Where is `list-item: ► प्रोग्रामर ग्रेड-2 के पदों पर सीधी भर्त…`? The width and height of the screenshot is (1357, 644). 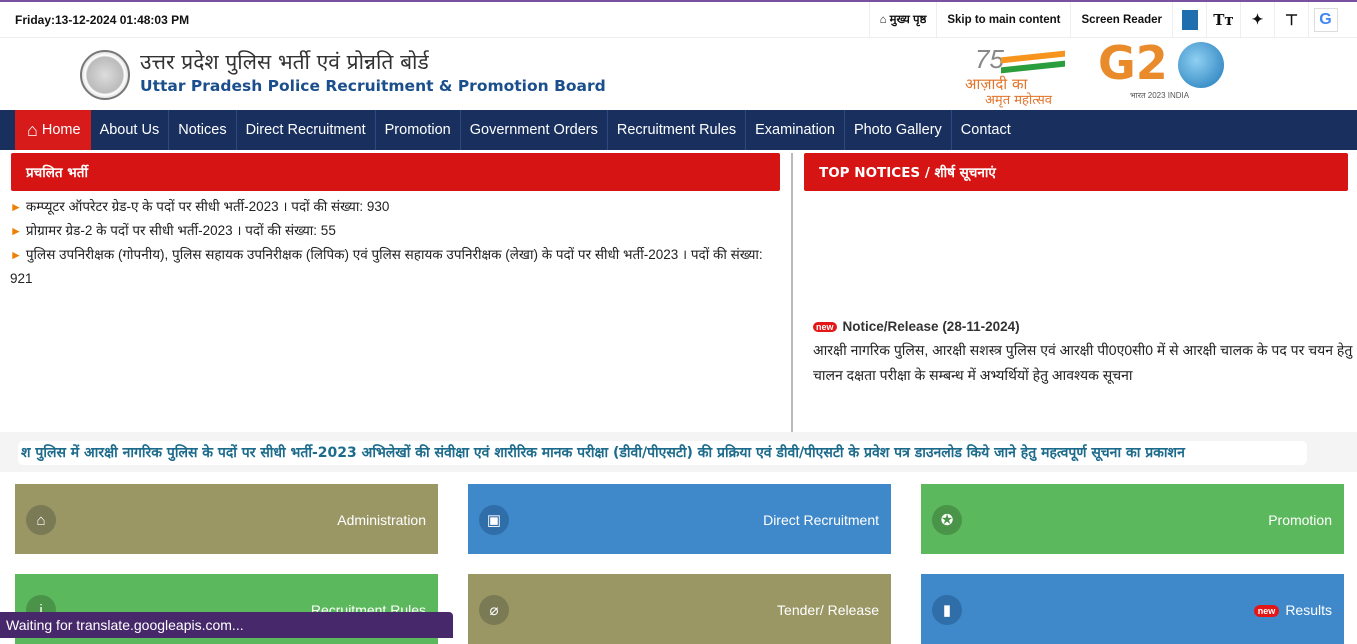 list-item: ► प्रोग्रामर ग्रेड-2 के पदों पर सीधी भर्त… is located at coordinates (398, 231).